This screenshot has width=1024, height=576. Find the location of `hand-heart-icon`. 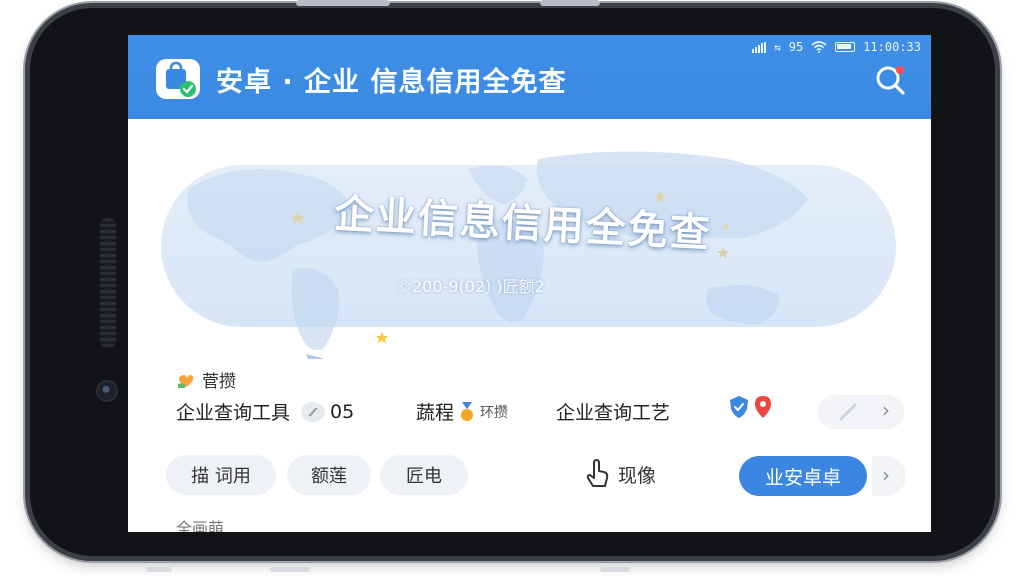

hand-heart-icon is located at coordinates (186, 381).